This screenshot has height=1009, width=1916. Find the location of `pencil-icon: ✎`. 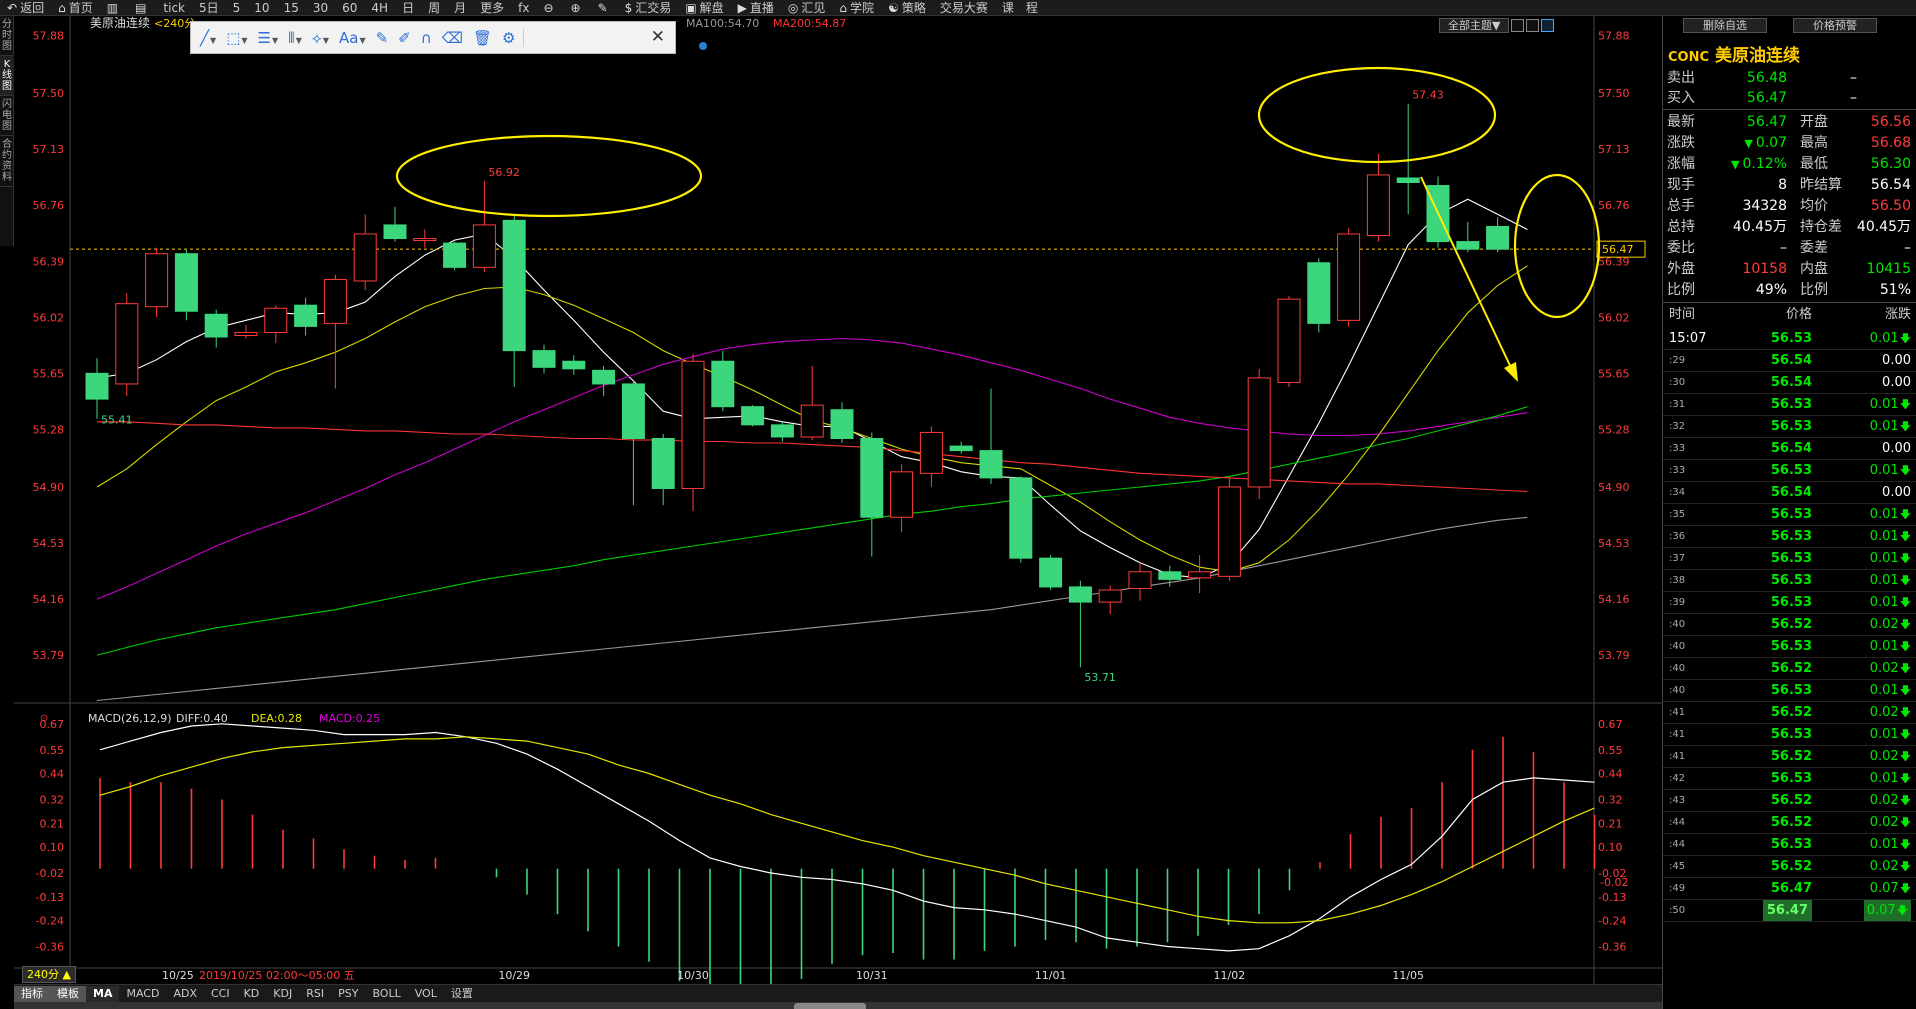

pencil-icon: ✎ is located at coordinates (382, 38).